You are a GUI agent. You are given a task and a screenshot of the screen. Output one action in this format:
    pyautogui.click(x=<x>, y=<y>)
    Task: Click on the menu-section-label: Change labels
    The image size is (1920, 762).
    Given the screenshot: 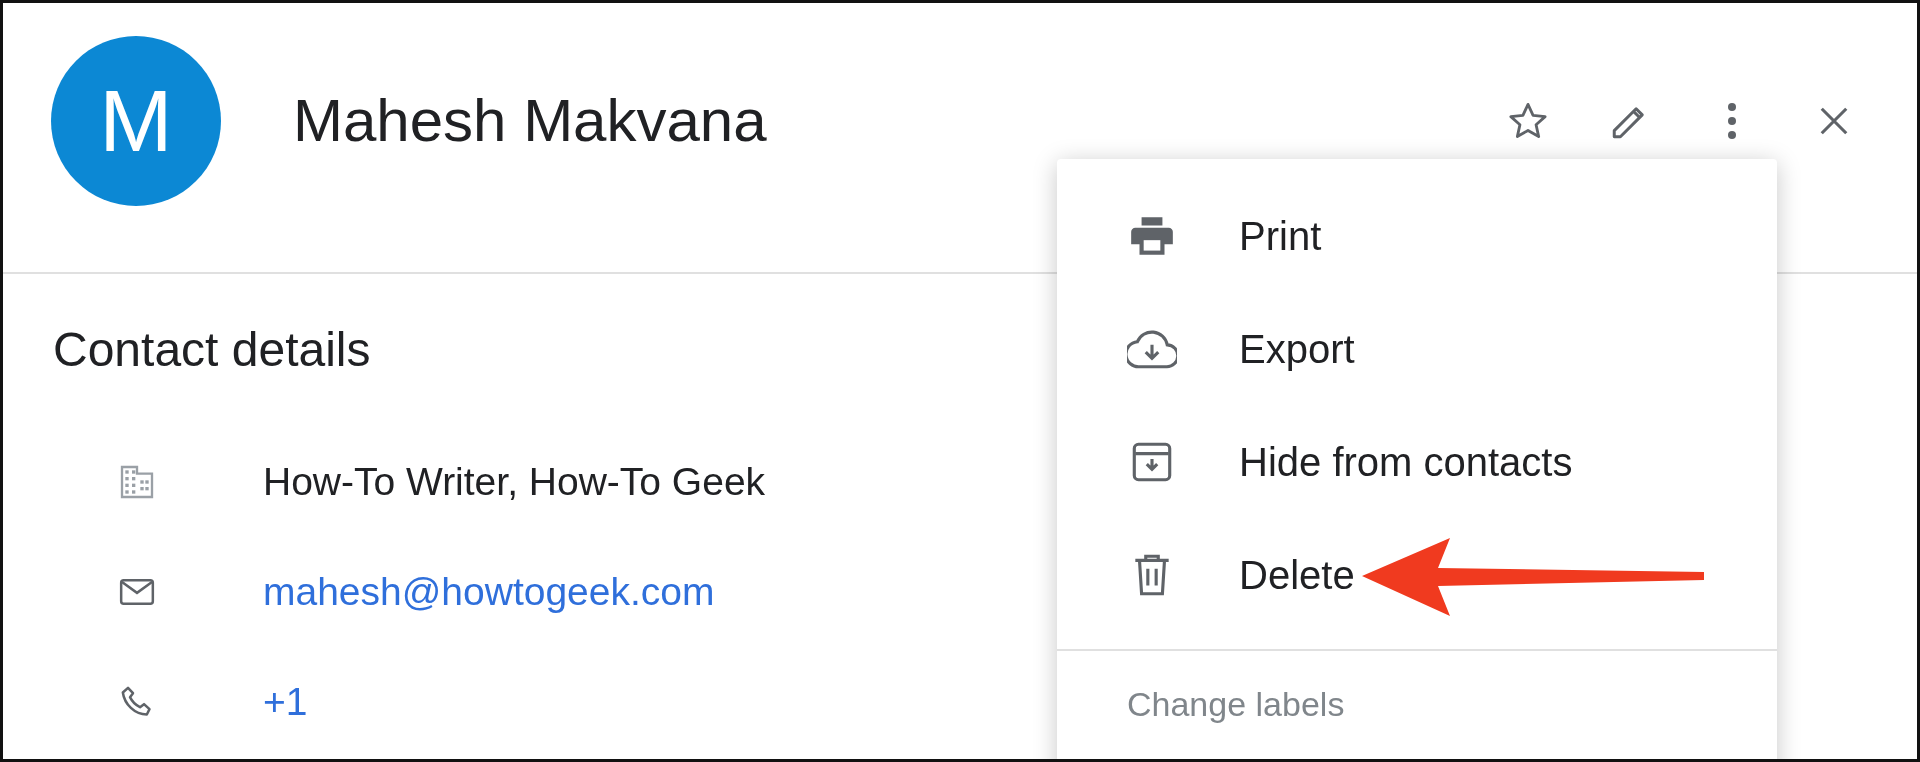 What is the action you would take?
    pyautogui.click(x=1236, y=704)
    